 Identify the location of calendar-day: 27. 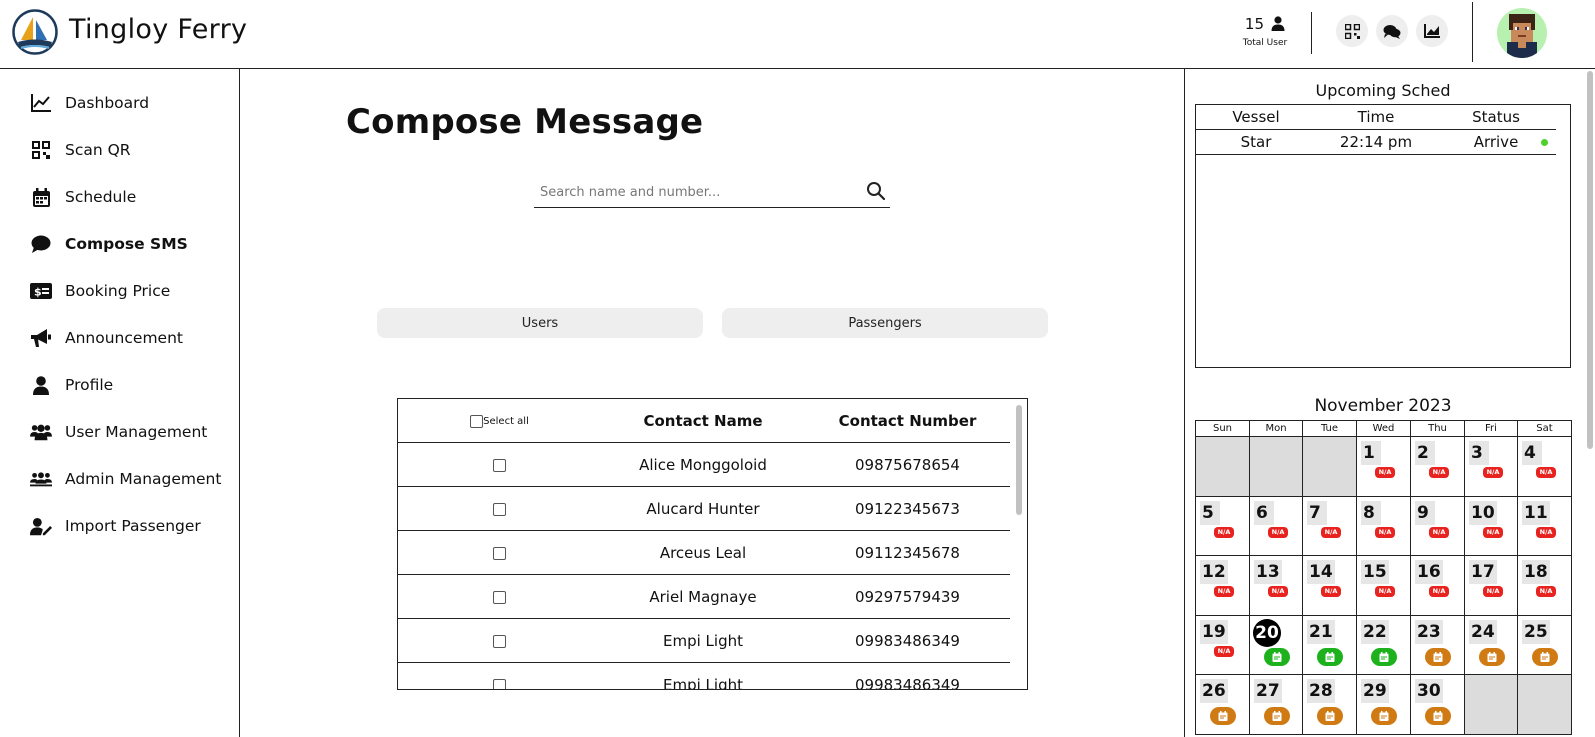
(1276, 704).